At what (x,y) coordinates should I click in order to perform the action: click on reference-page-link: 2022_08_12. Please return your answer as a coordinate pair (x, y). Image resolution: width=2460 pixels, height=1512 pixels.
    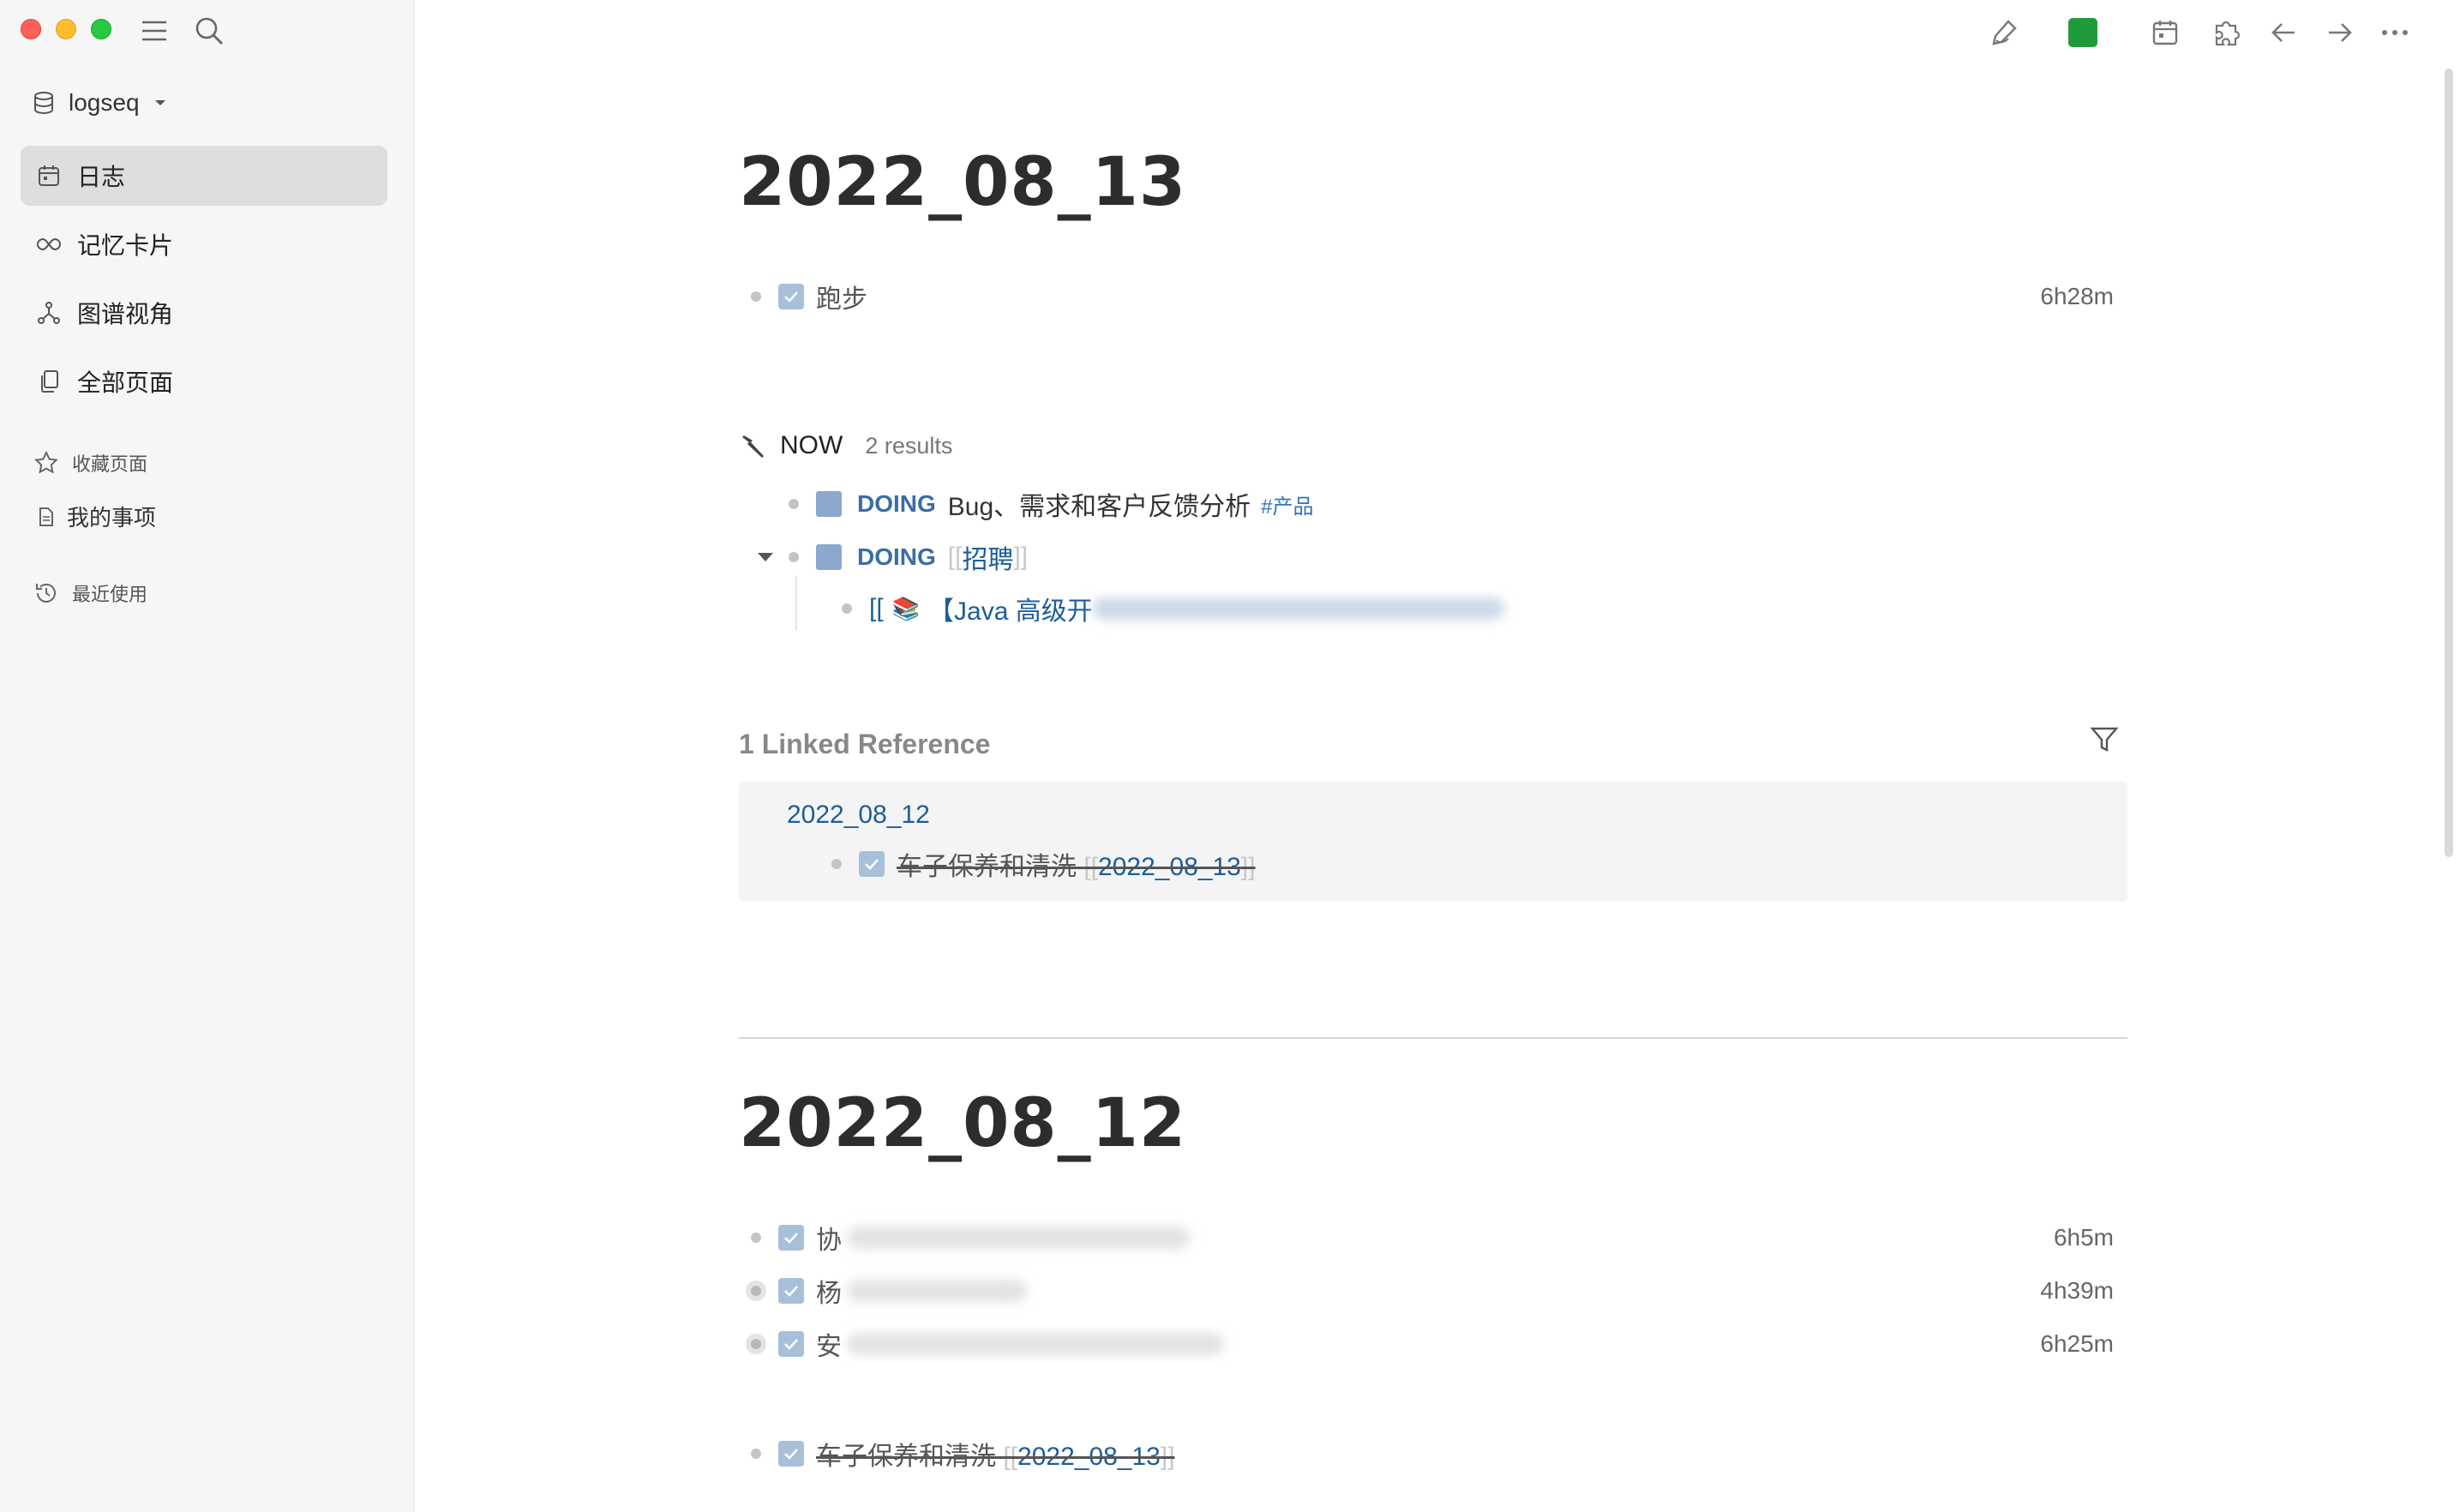
    Looking at the image, I should click on (858, 815).